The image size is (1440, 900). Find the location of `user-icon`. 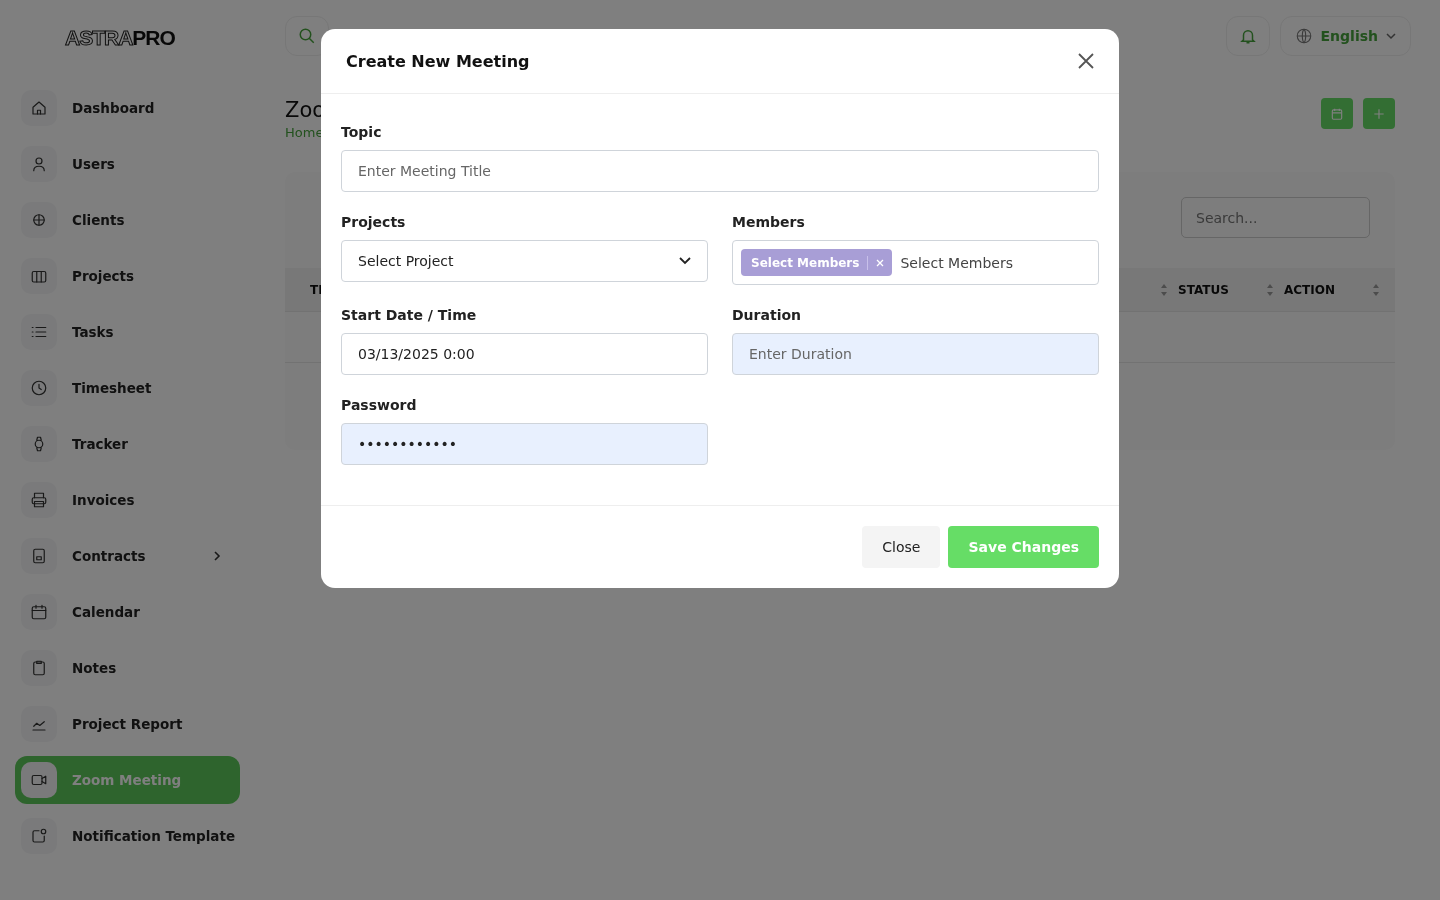

user-icon is located at coordinates (39, 164).